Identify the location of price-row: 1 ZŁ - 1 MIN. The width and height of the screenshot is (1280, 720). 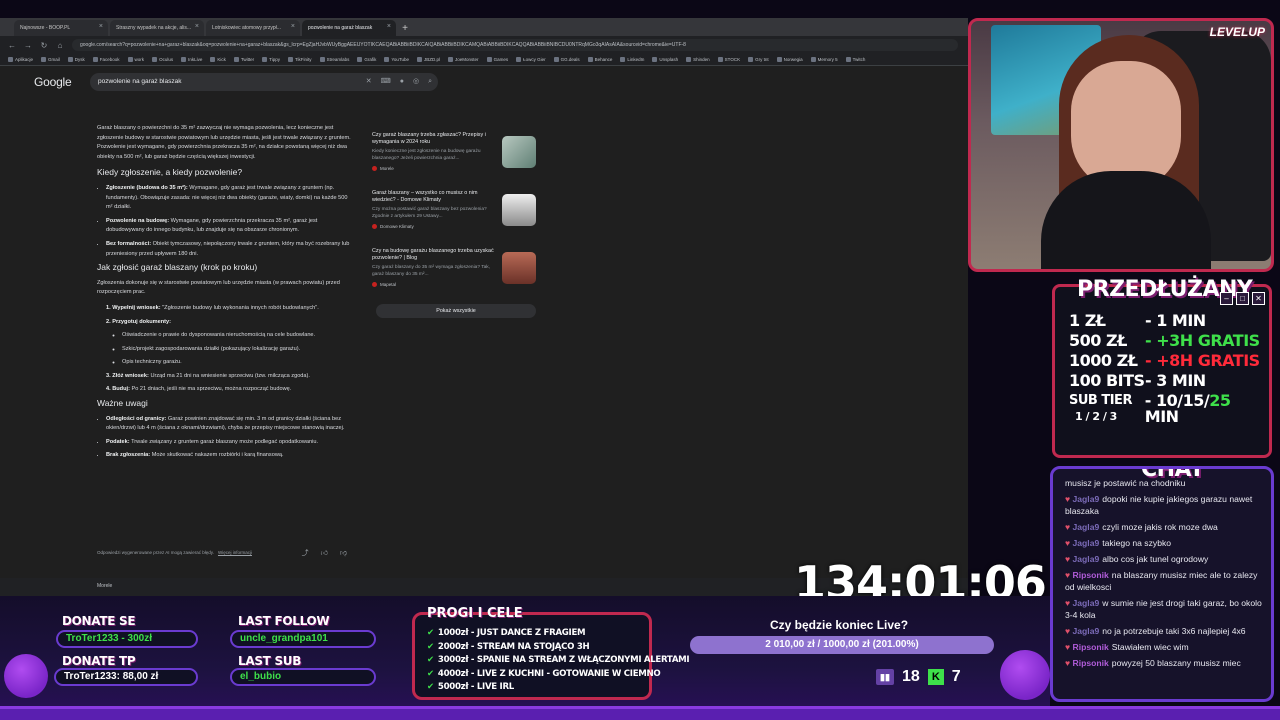
(1137, 320).